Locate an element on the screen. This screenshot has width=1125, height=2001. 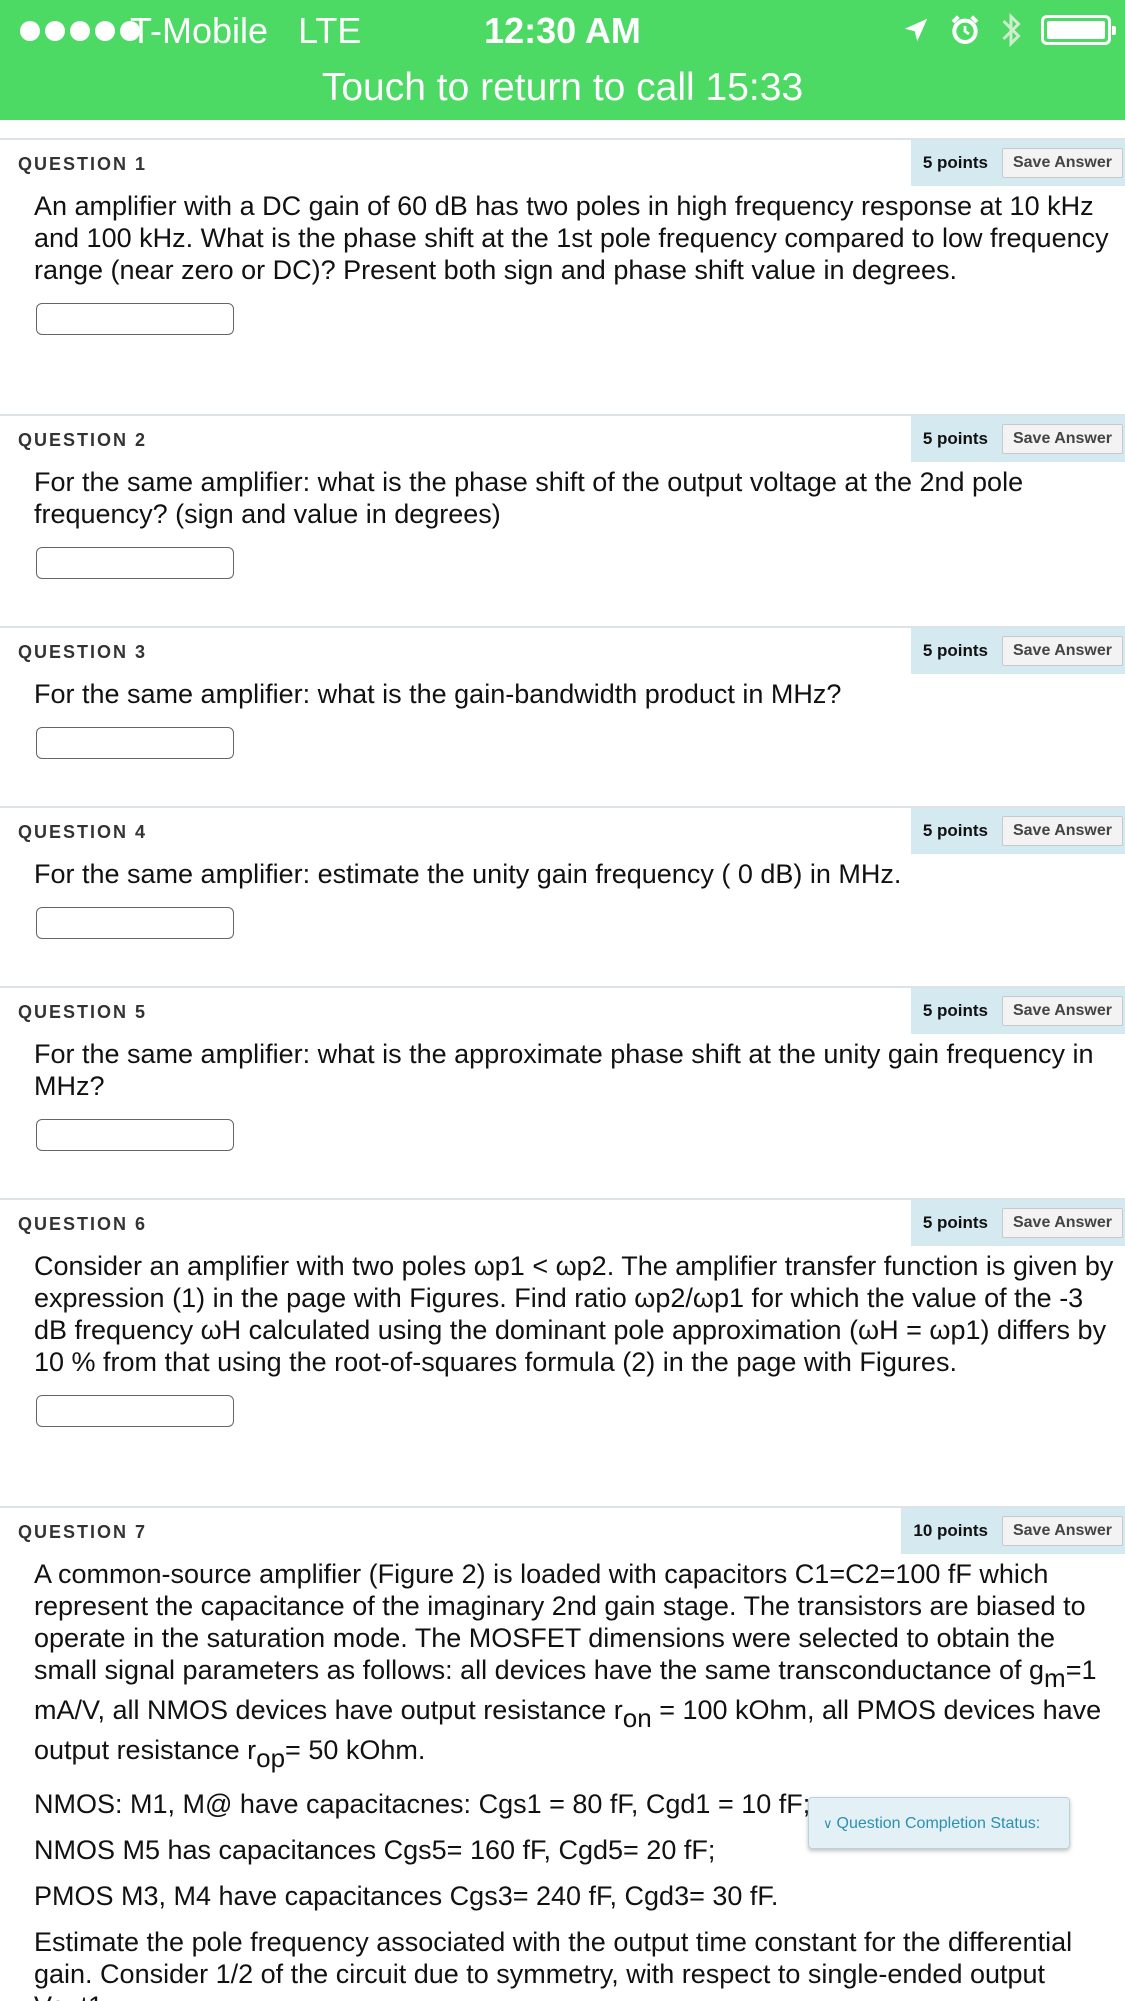
status-bar: T-Mobile LTE 12:30 AM is located at coordinates (562, 31).